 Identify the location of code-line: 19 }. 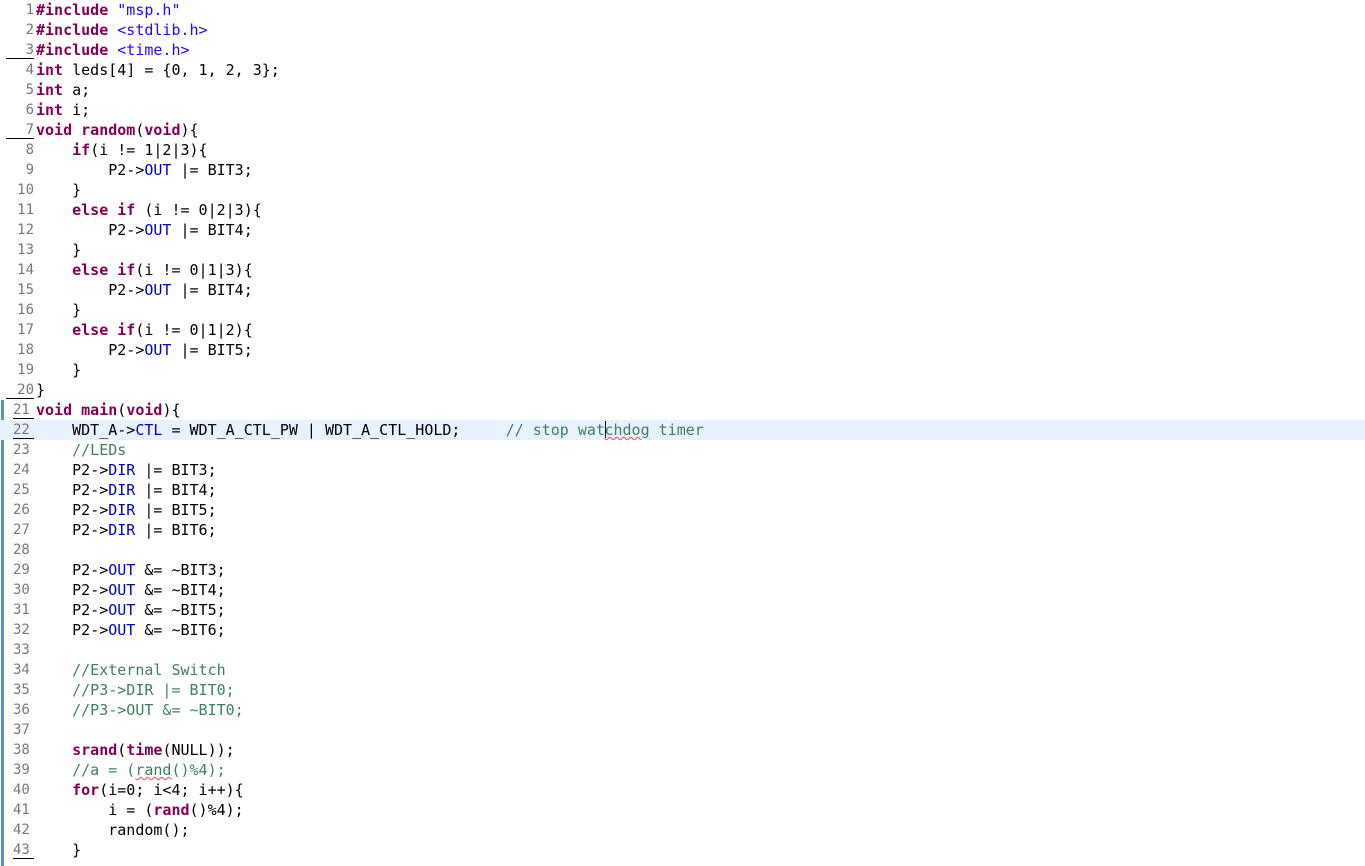
(682, 370).